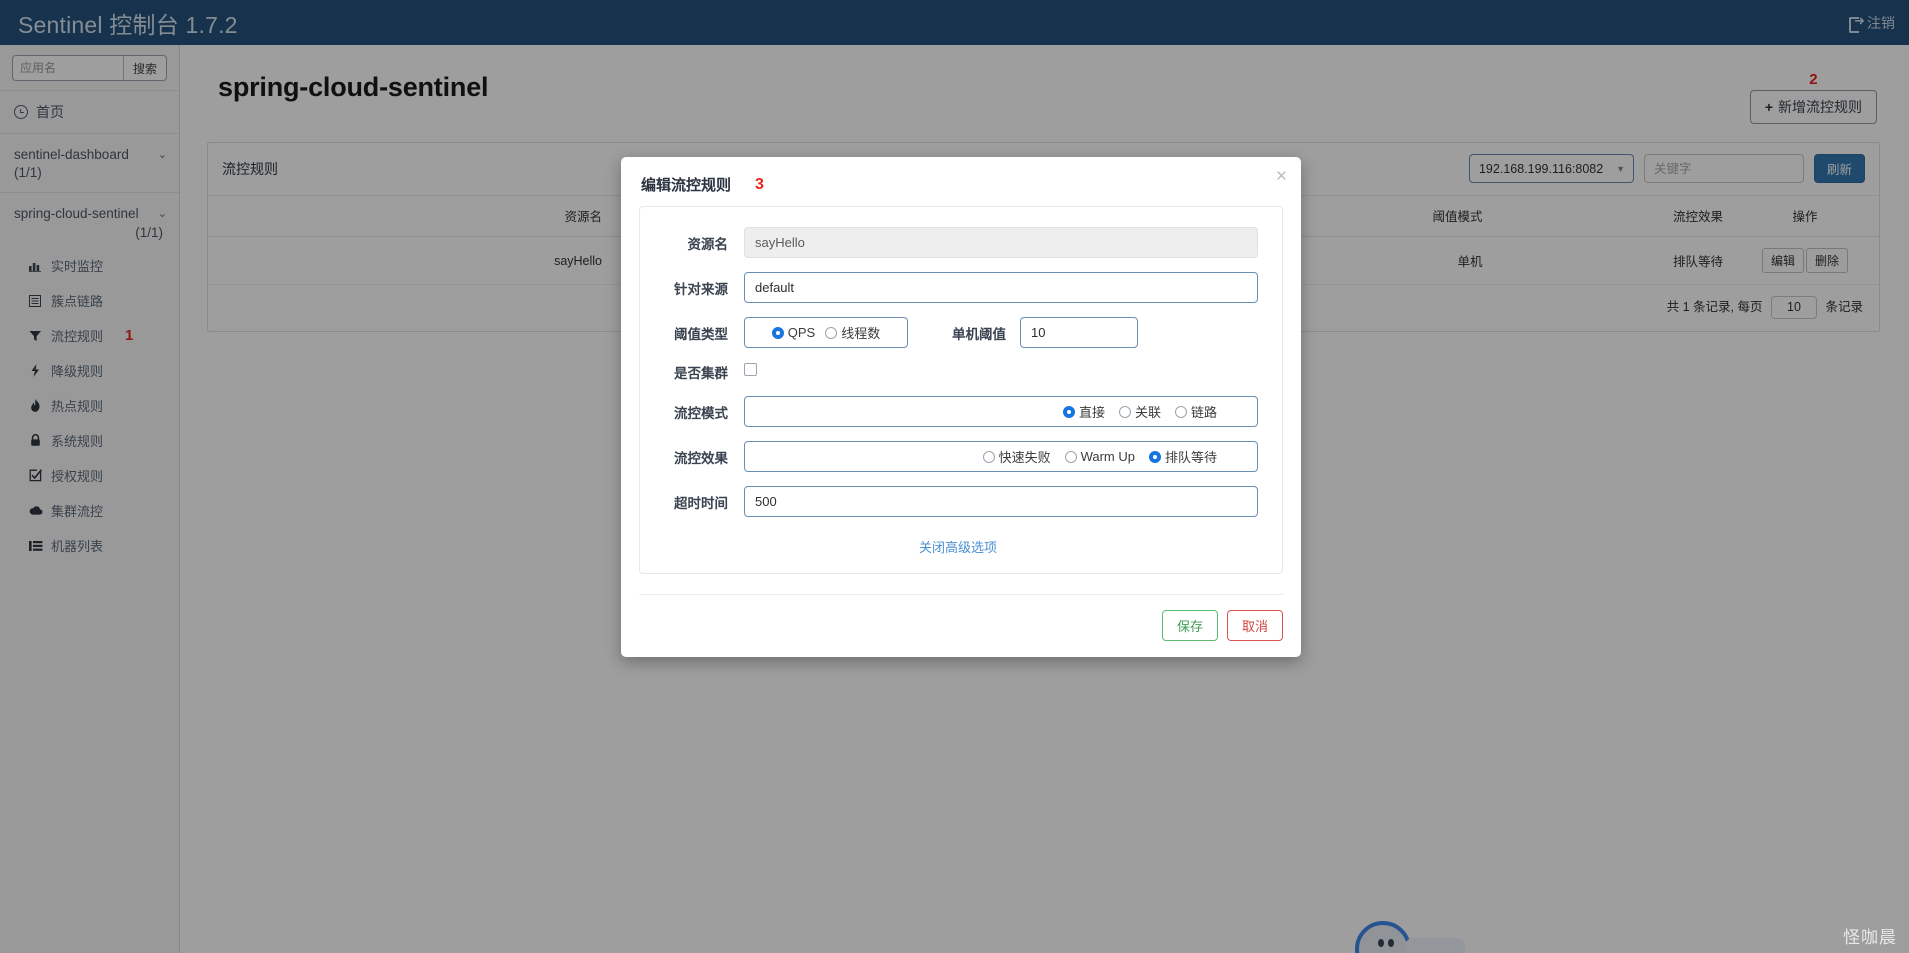  I want to click on label-single-threshold: 单机阈值, so click(979, 334).